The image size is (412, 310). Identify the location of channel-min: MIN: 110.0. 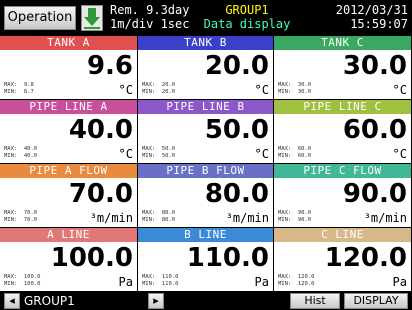
(160, 284).